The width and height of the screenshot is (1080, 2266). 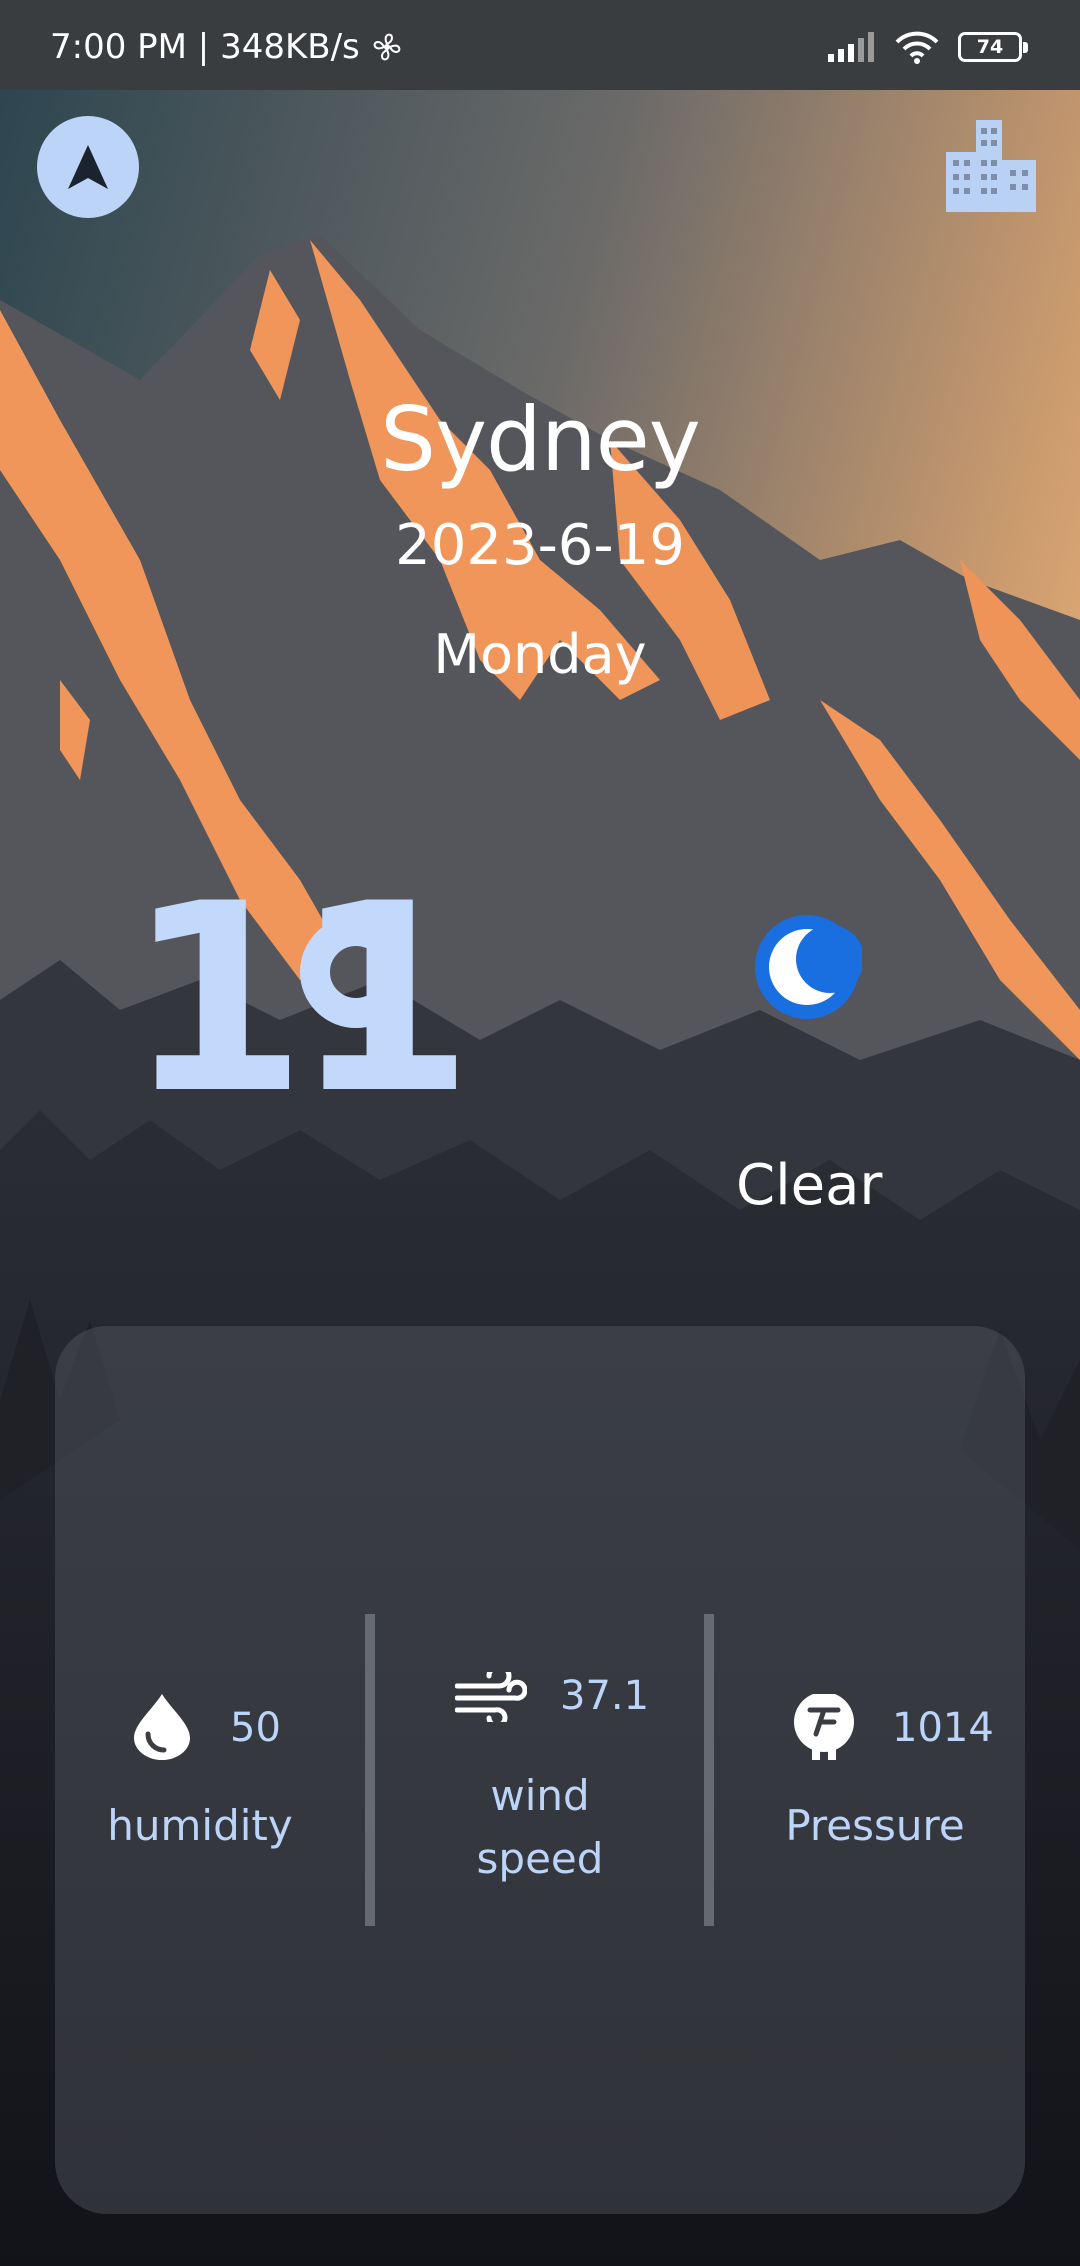 What do you see at coordinates (540, 545) in the screenshot?
I see `date-text: 2023-6-19` at bounding box center [540, 545].